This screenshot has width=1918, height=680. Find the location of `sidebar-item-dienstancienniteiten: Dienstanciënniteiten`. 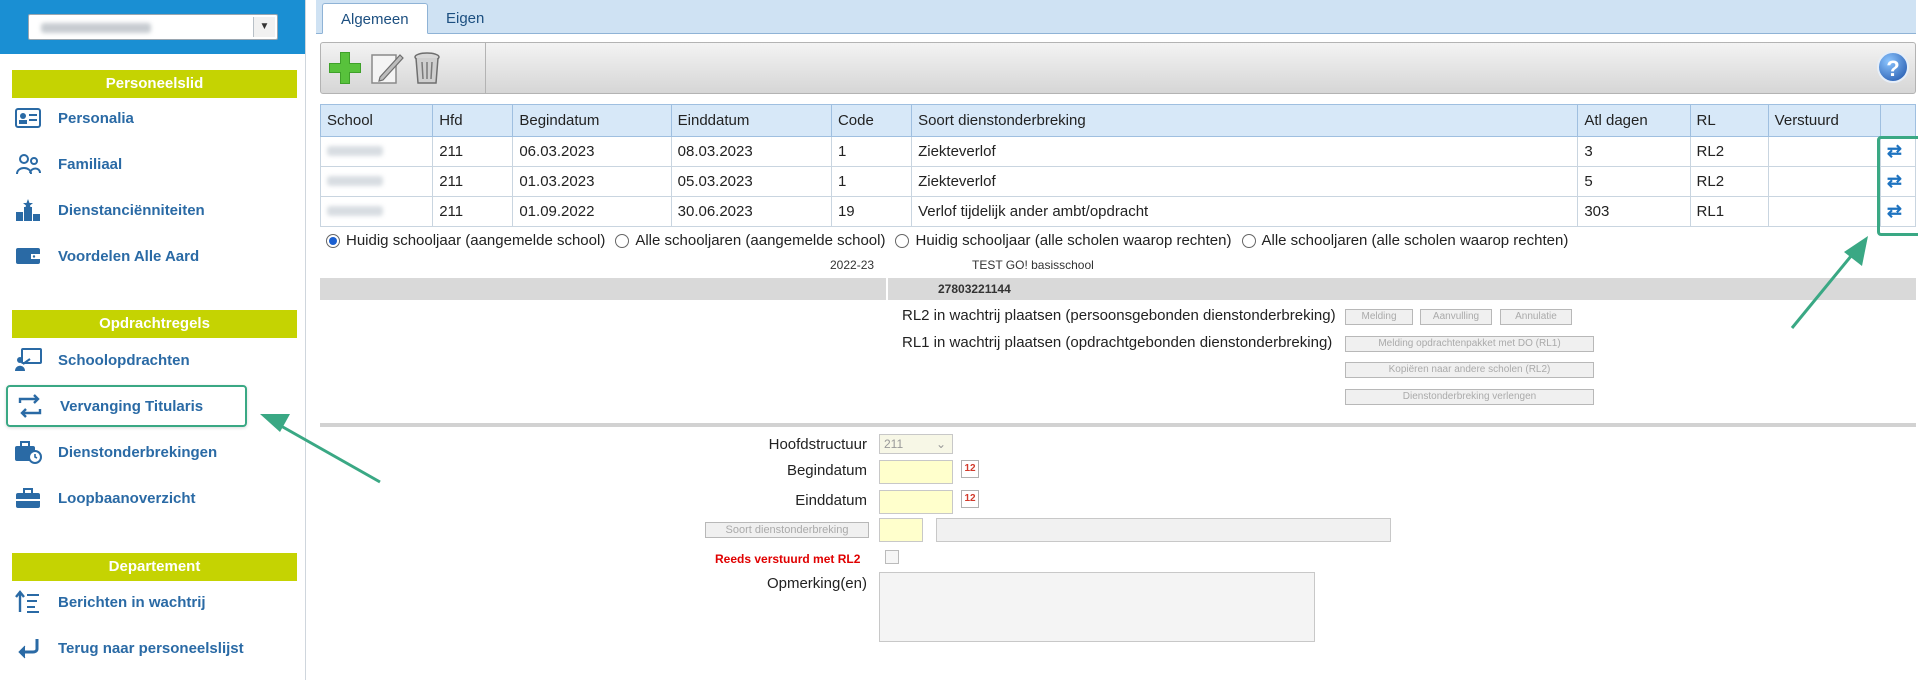

sidebar-item-dienstancienniteiten: Dienstanciënniteiten is located at coordinates (129, 210).